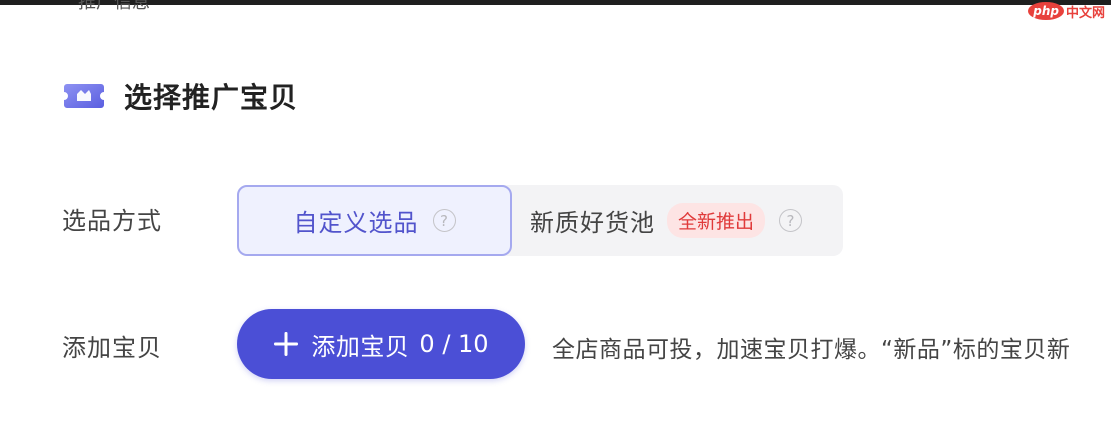 This screenshot has height=448, width=1111. I want to click on selection-method-label: 选品方式, so click(112, 221).